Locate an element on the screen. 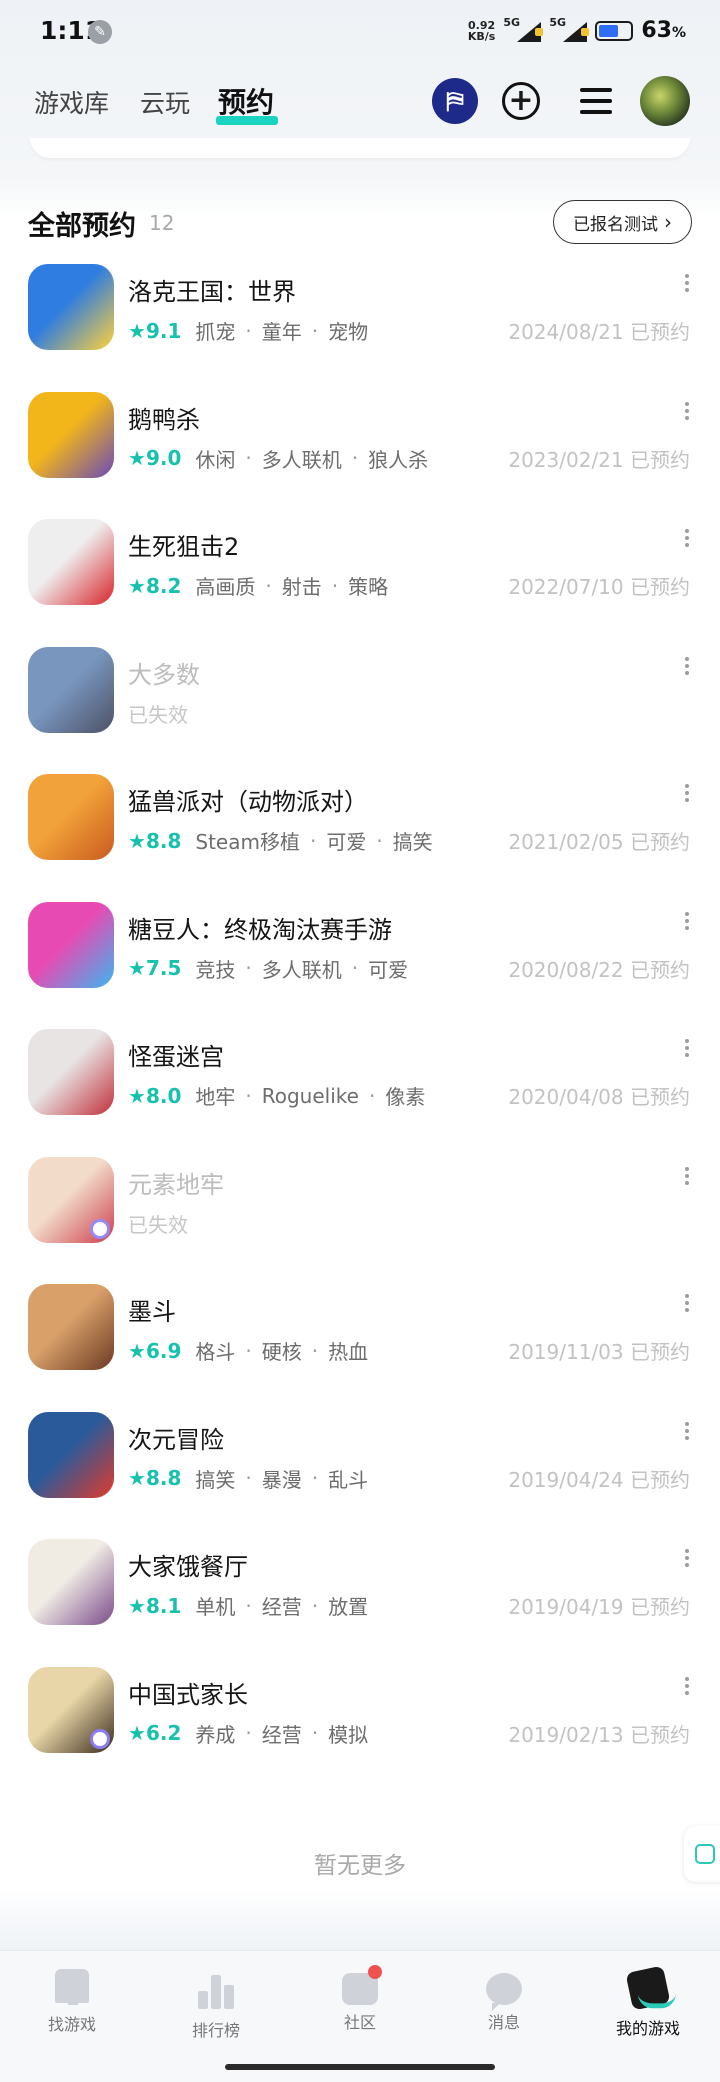  bottom-fade is located at coordinates (360, 1920).